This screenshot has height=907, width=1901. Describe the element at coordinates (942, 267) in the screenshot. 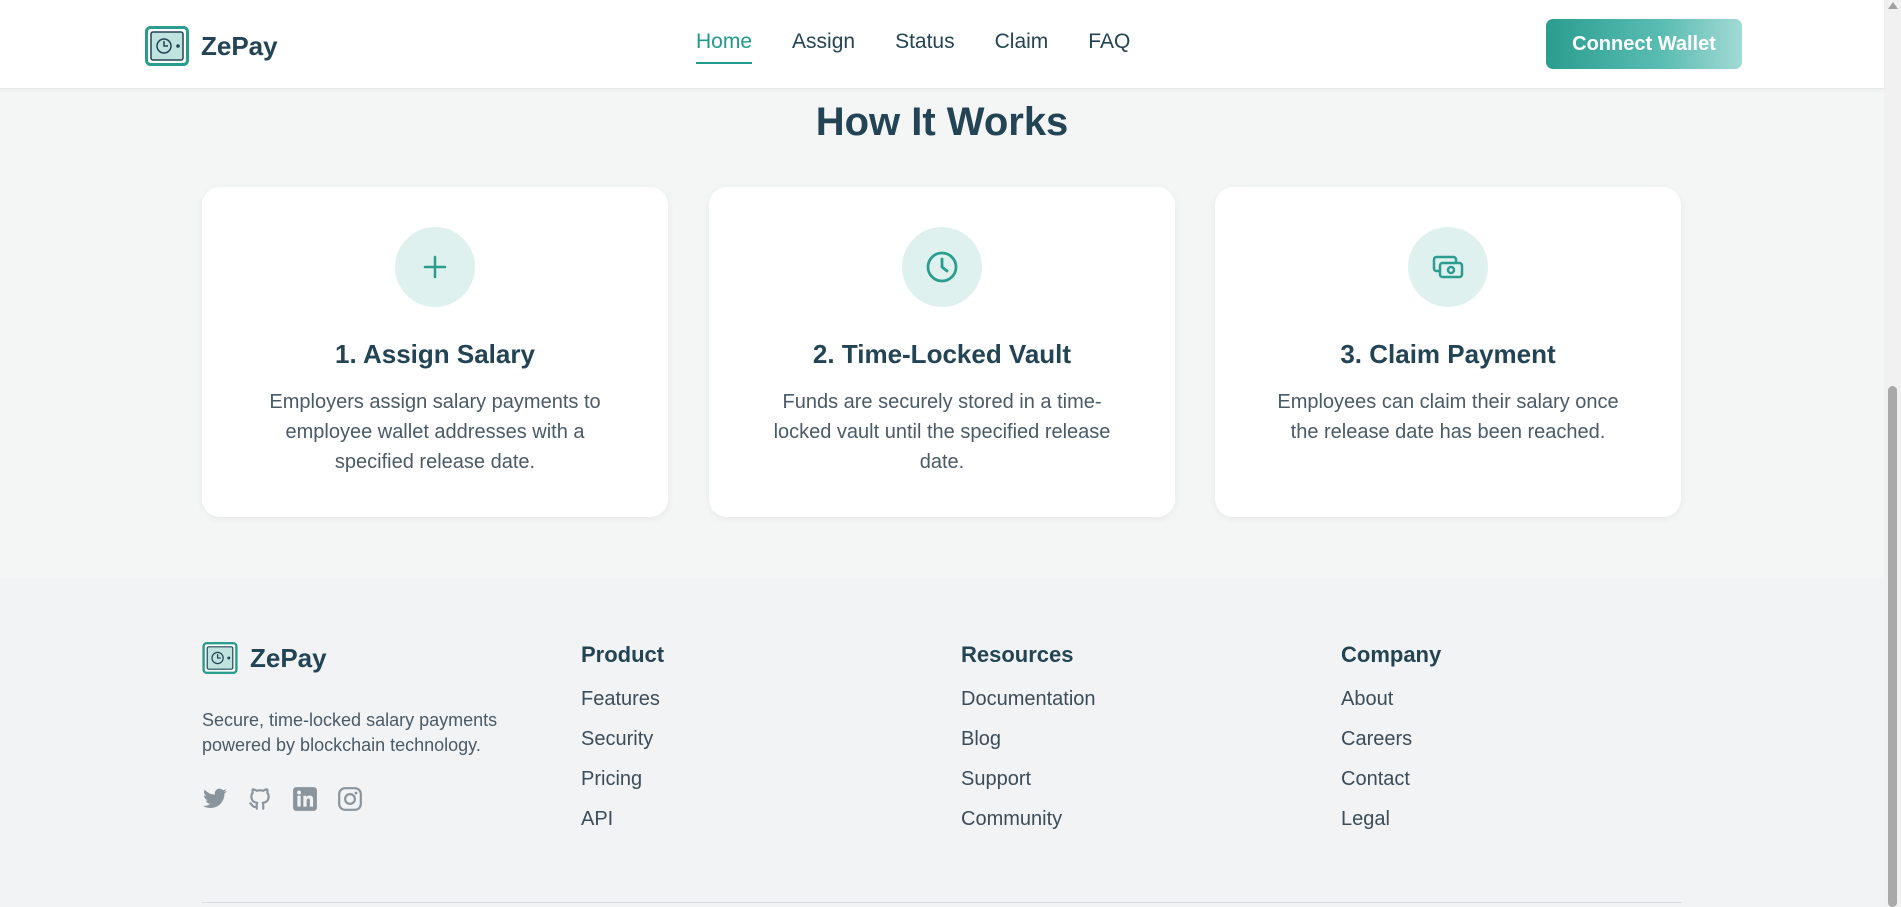

I see `clock-icon` at that location.